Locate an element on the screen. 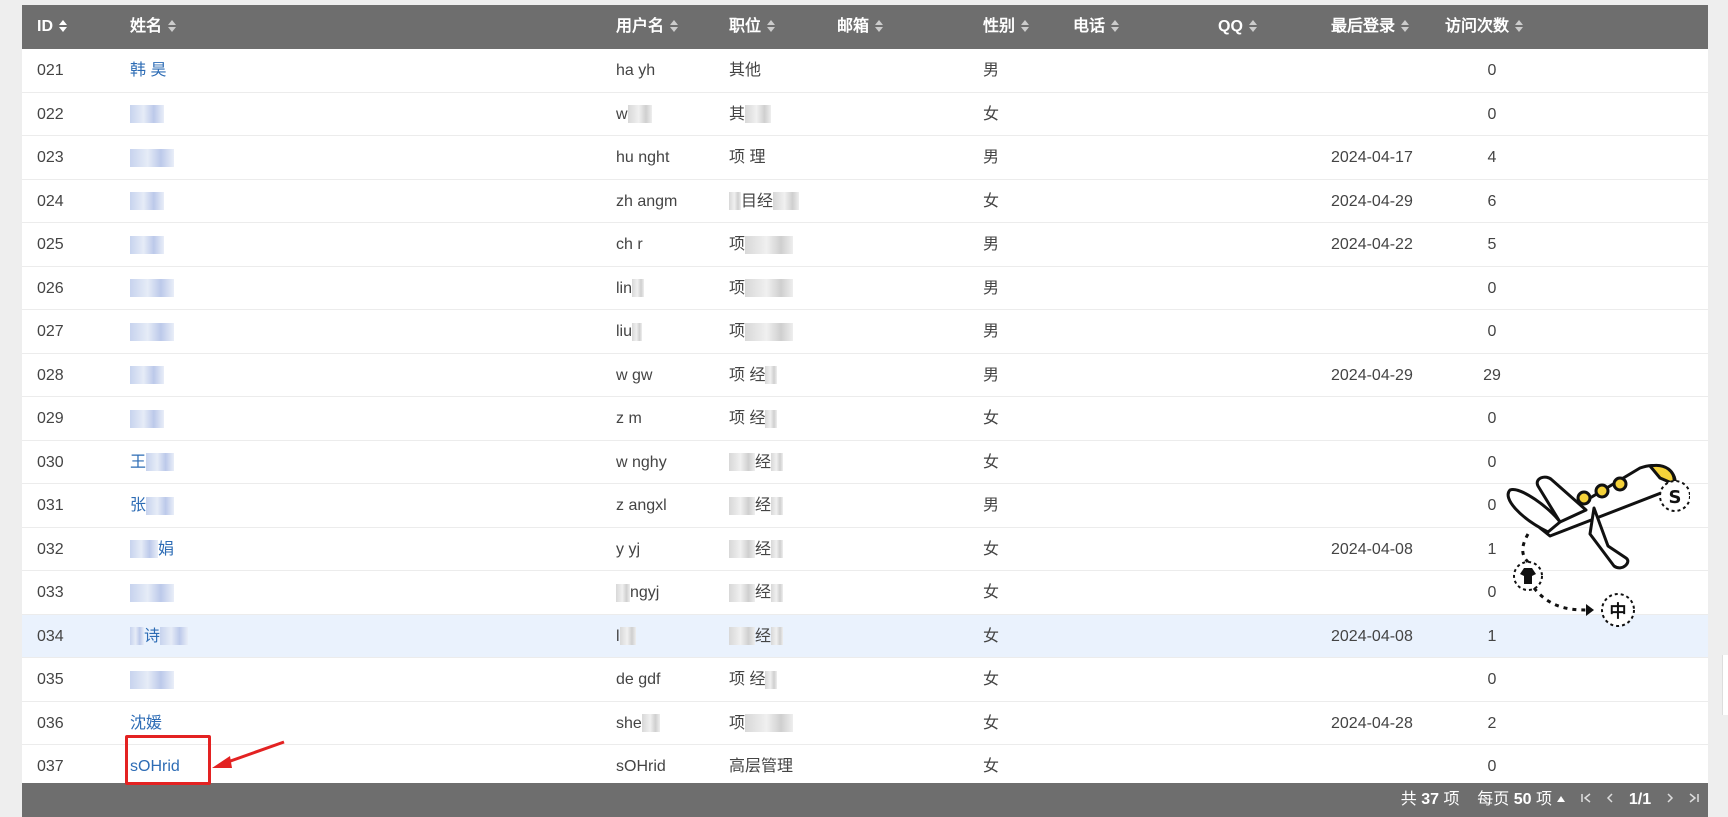  table-row: 022 w 其 女 0 is located at coordinates (865, 114).